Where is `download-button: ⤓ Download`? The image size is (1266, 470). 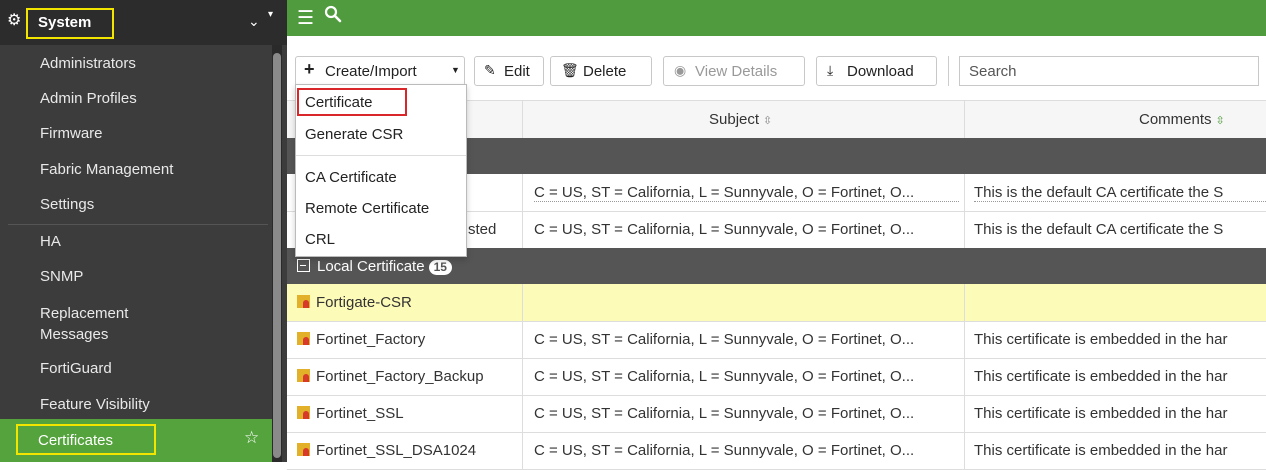 download-button: ⤓ Download is located at coordinates (876, 71).